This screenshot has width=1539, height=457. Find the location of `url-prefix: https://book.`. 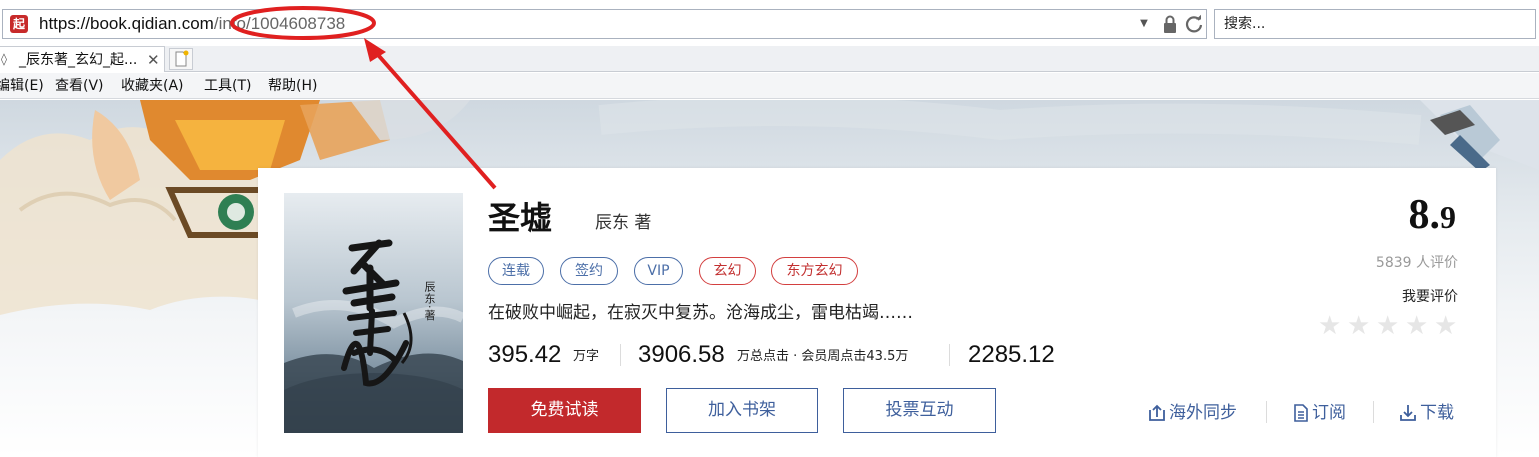

url-prefix: https://book. is located at coordinates (85, 23).